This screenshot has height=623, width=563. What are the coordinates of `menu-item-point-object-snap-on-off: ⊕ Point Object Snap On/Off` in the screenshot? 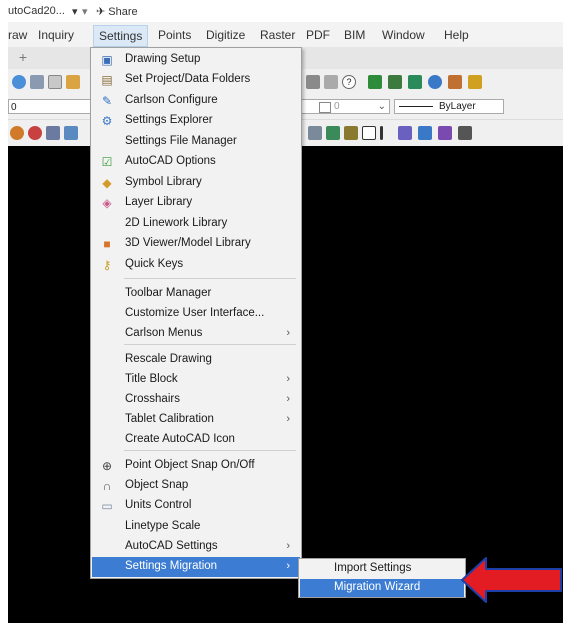 It's located at (196, 466).